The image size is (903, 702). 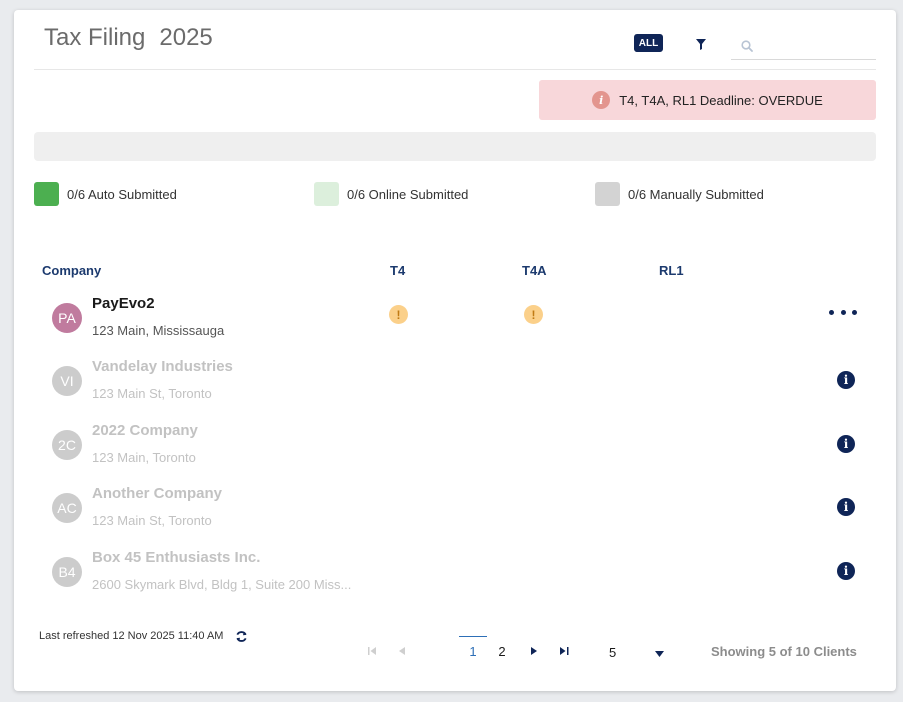 What do you see at coordinates (372, 651) in the screenshot?
I see `first-page-icon` at bounding box center [372, 651].